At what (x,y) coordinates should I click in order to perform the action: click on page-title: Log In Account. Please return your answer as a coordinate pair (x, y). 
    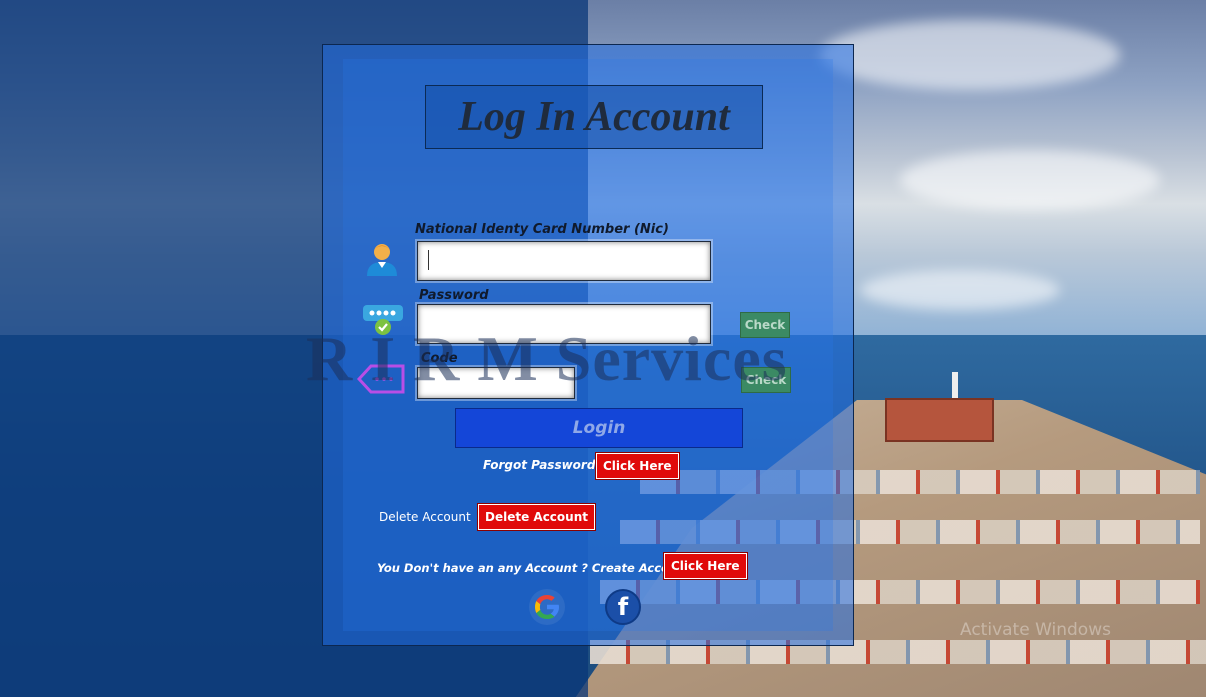
    Looking at the image, I should click on (594, 117).